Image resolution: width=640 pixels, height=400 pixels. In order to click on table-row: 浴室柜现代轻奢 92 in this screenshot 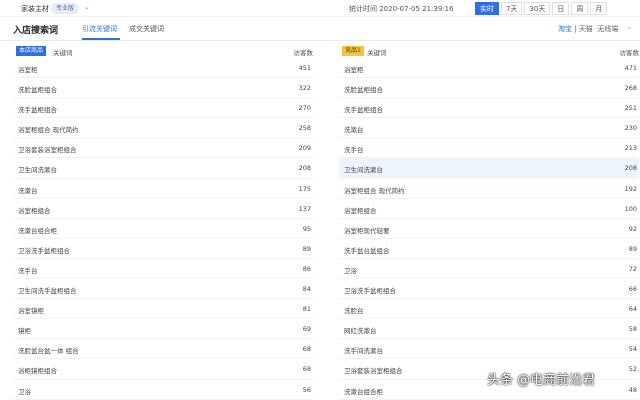, I will do `click(489, 229)`.